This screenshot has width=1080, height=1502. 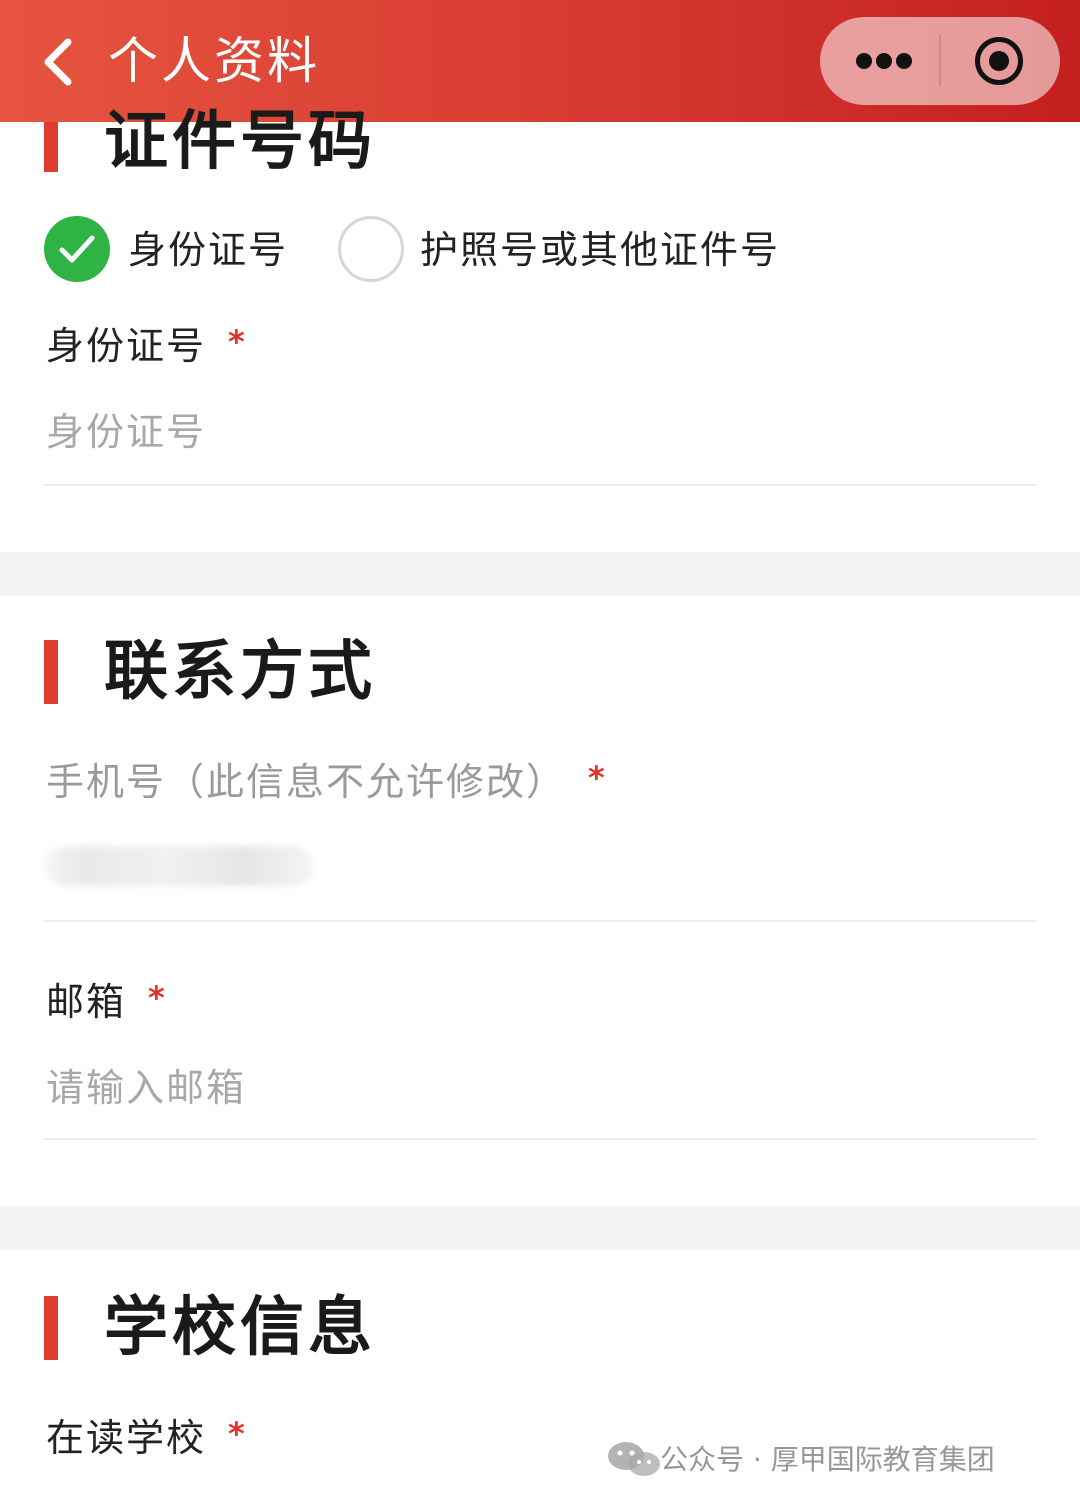 I want to click on school-label: 在读学校 *, so click(x=146, y=1436).